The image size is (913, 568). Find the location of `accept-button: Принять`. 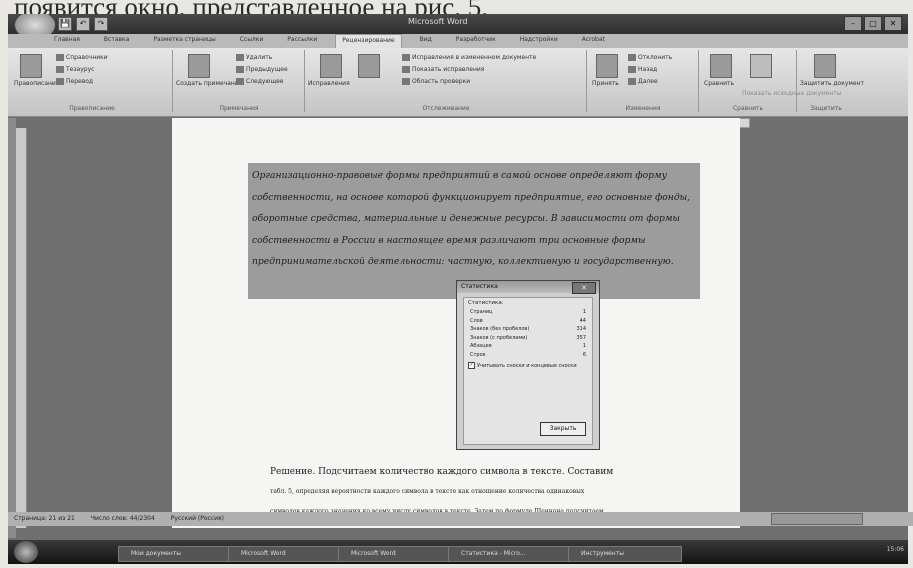

accept-button: Принять is located at coordinates (605, 83).